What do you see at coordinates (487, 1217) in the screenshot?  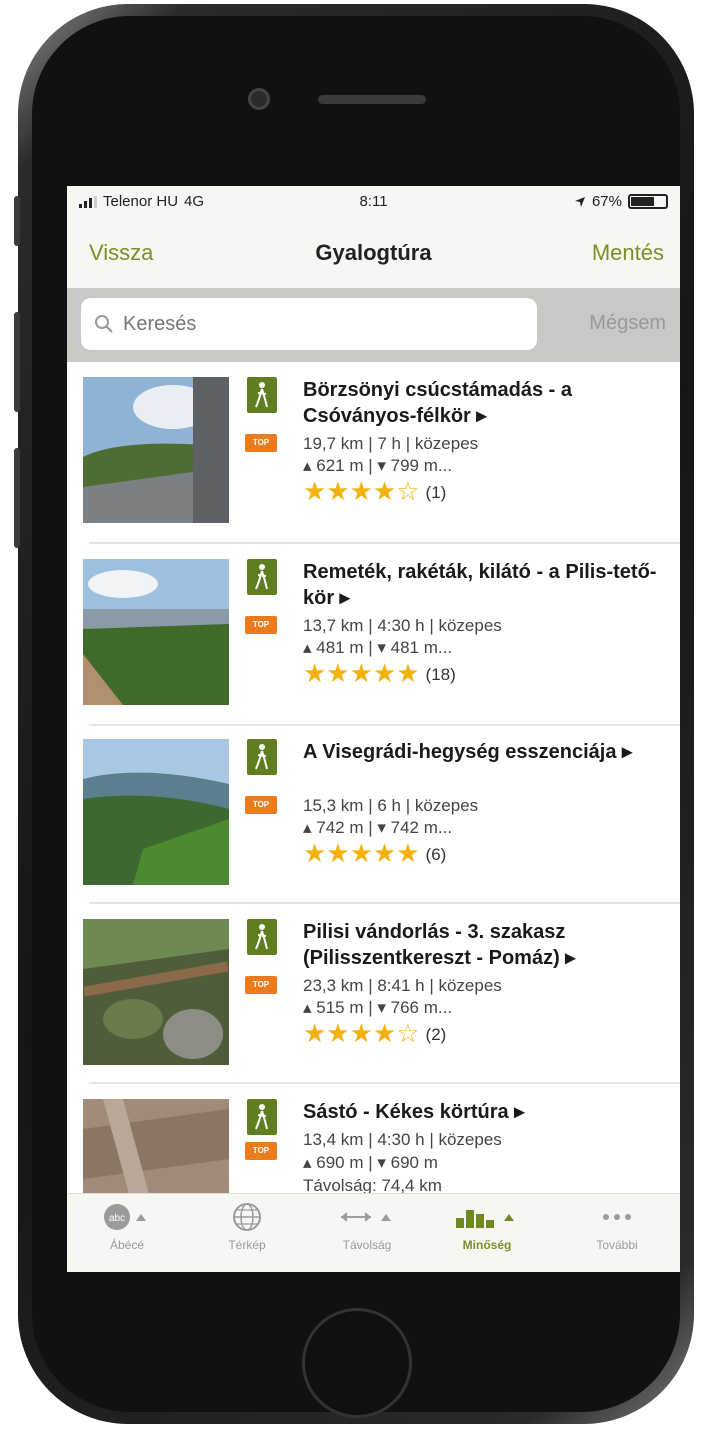 I see `quality-icon` at bounding box center [487, 1217].